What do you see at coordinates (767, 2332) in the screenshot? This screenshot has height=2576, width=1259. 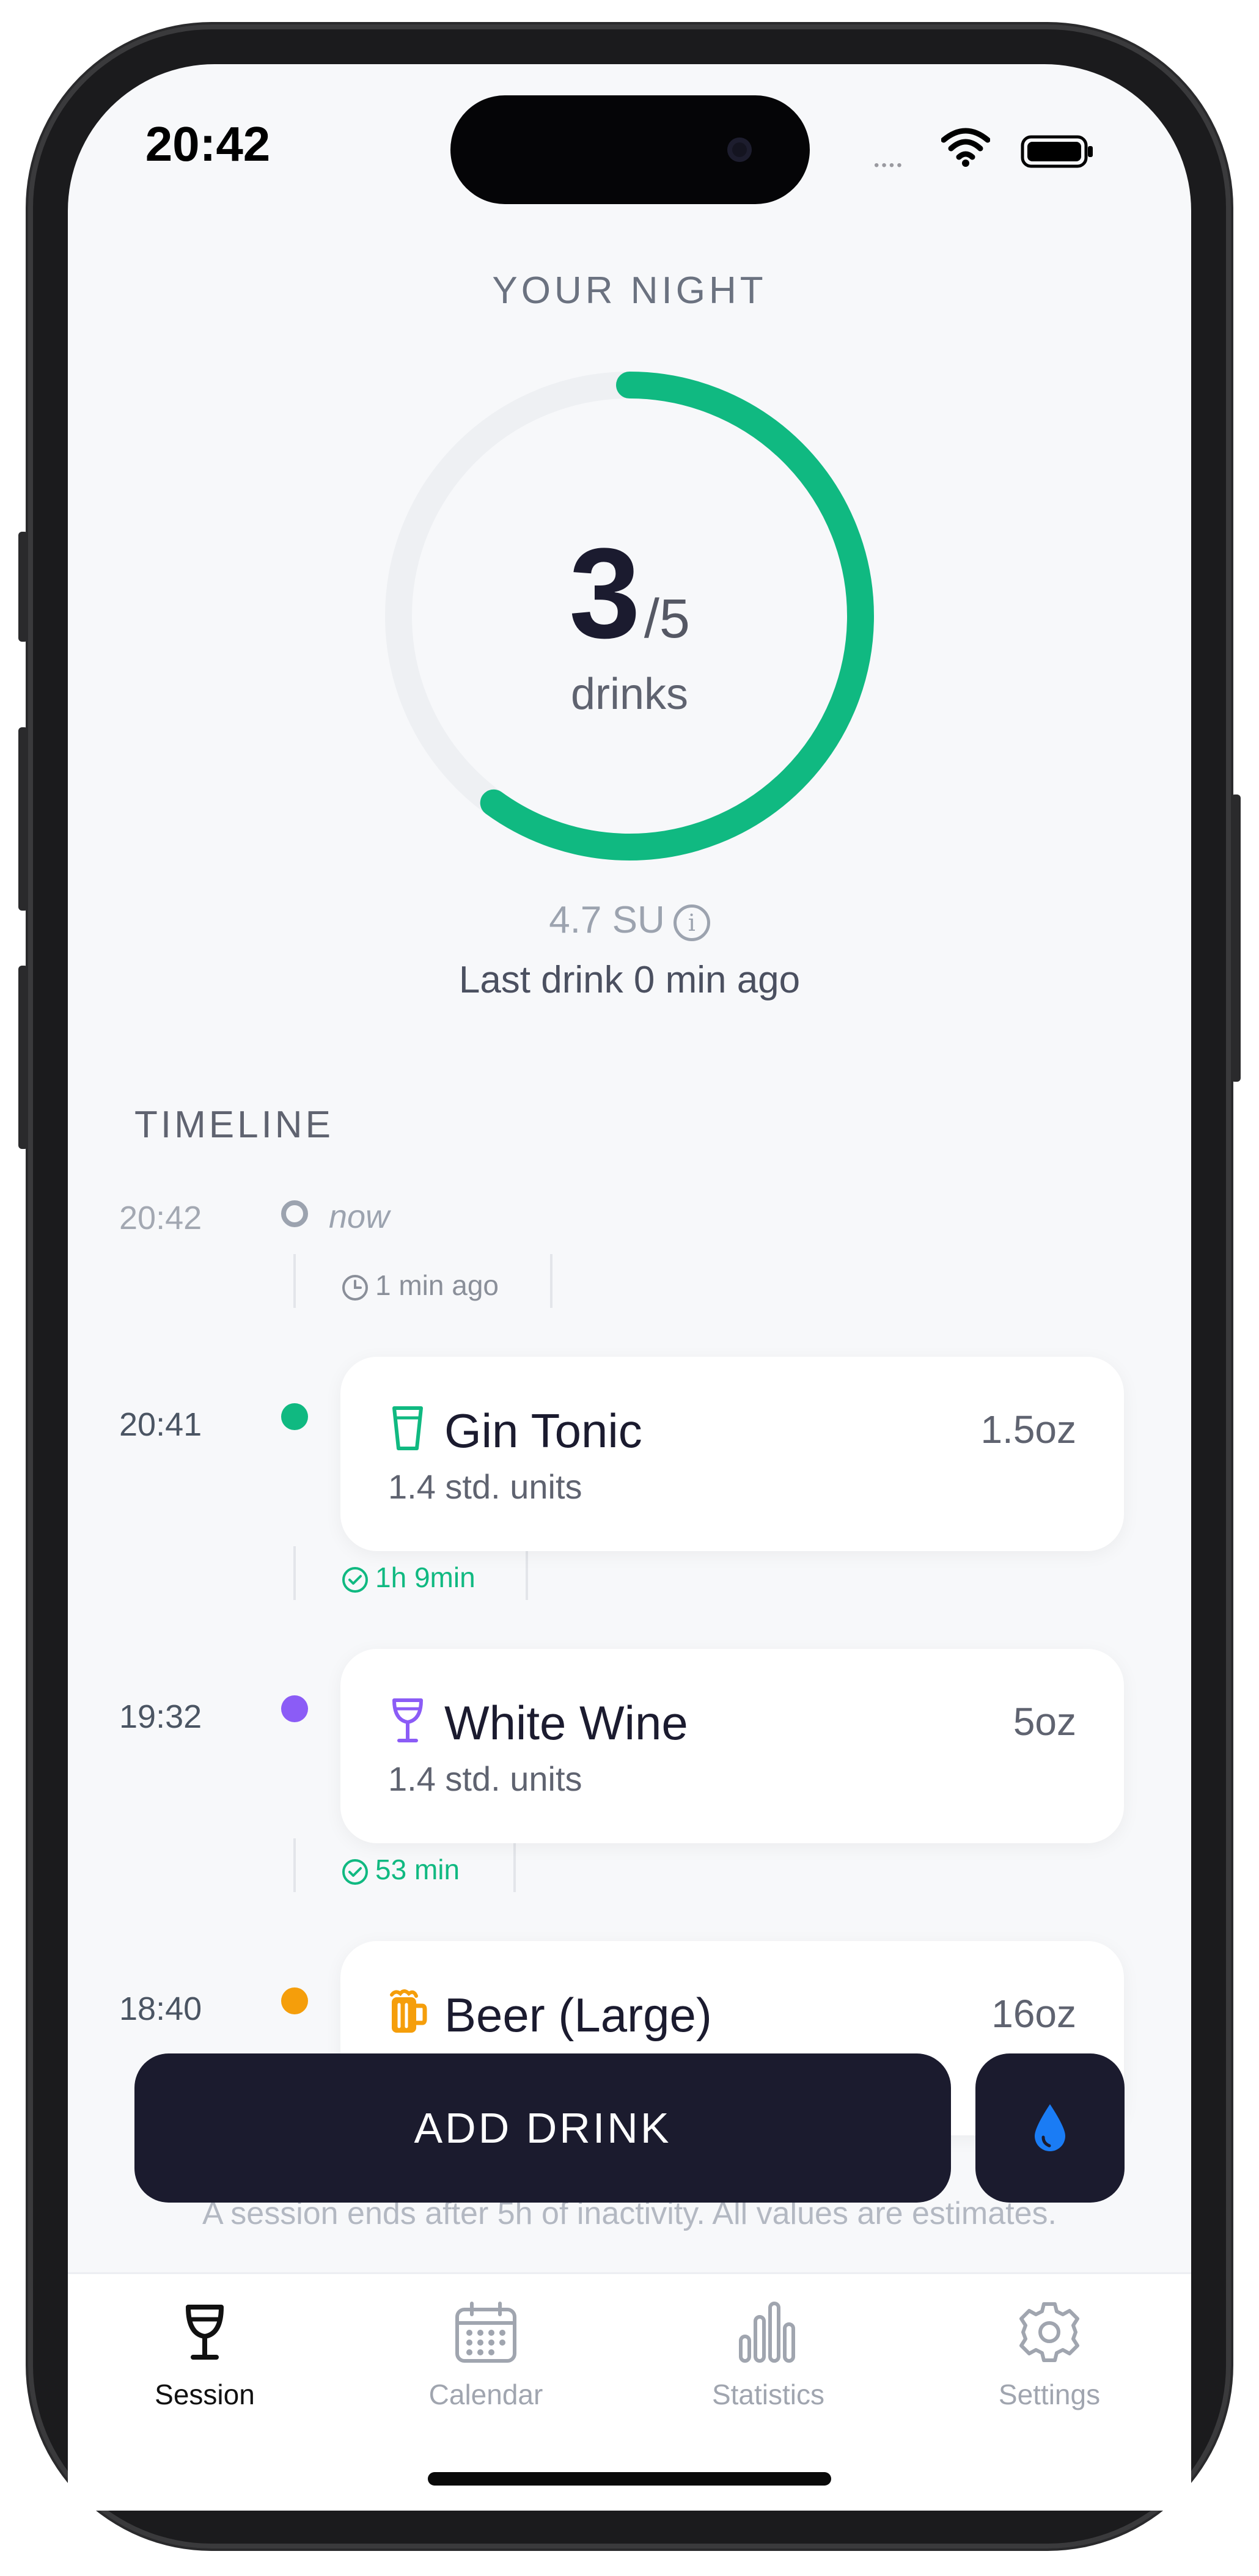 I see `bar-chart-icon` at bounding box center [767, 2332].